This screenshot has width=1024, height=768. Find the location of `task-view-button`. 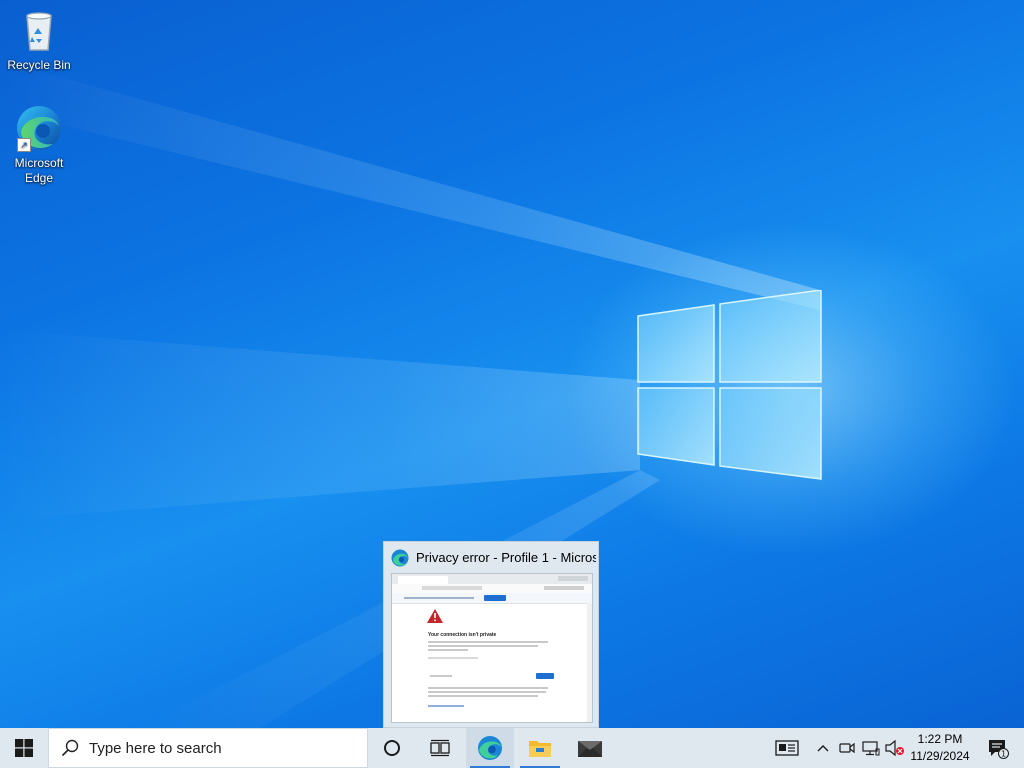

task-view-button is located at coordinates (440, 748).